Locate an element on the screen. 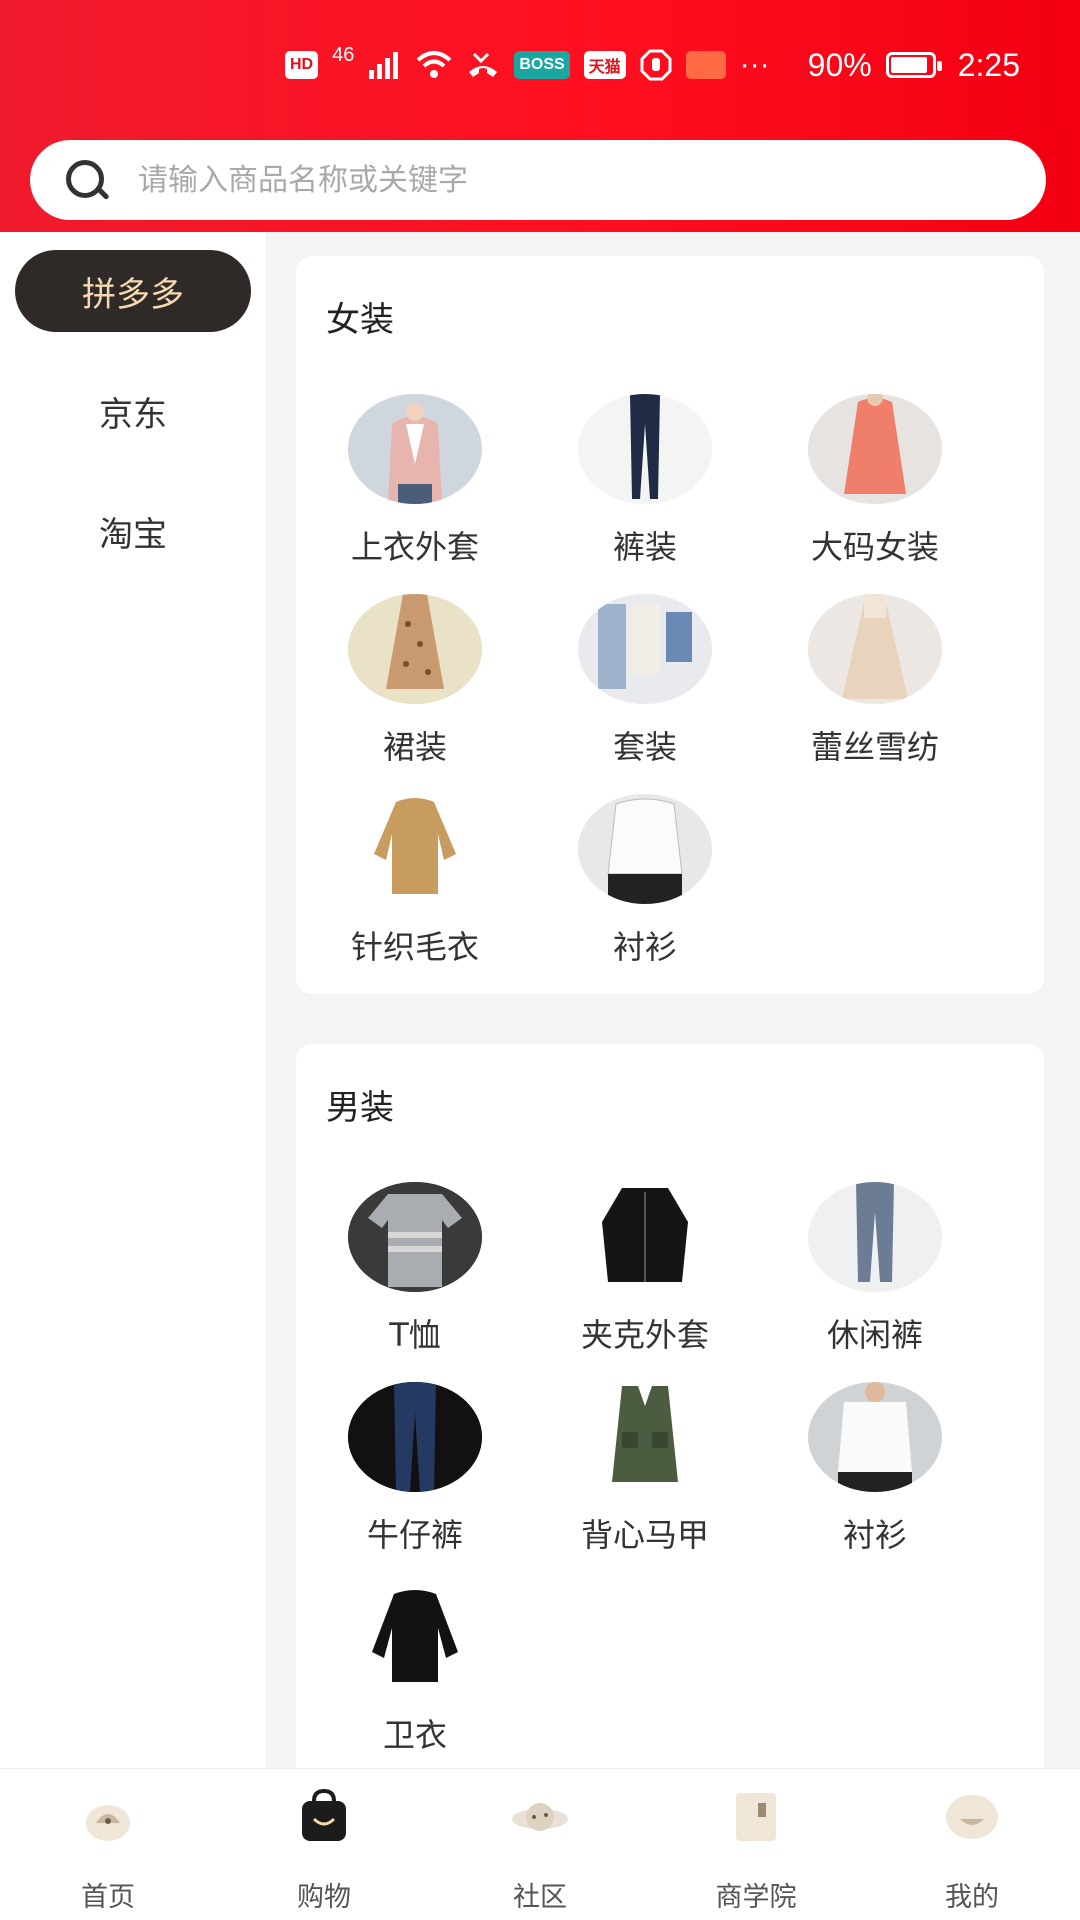 The height and width of the screenshot is (1920, 1080). app-notification-icon is located at coordinates (705, 65).